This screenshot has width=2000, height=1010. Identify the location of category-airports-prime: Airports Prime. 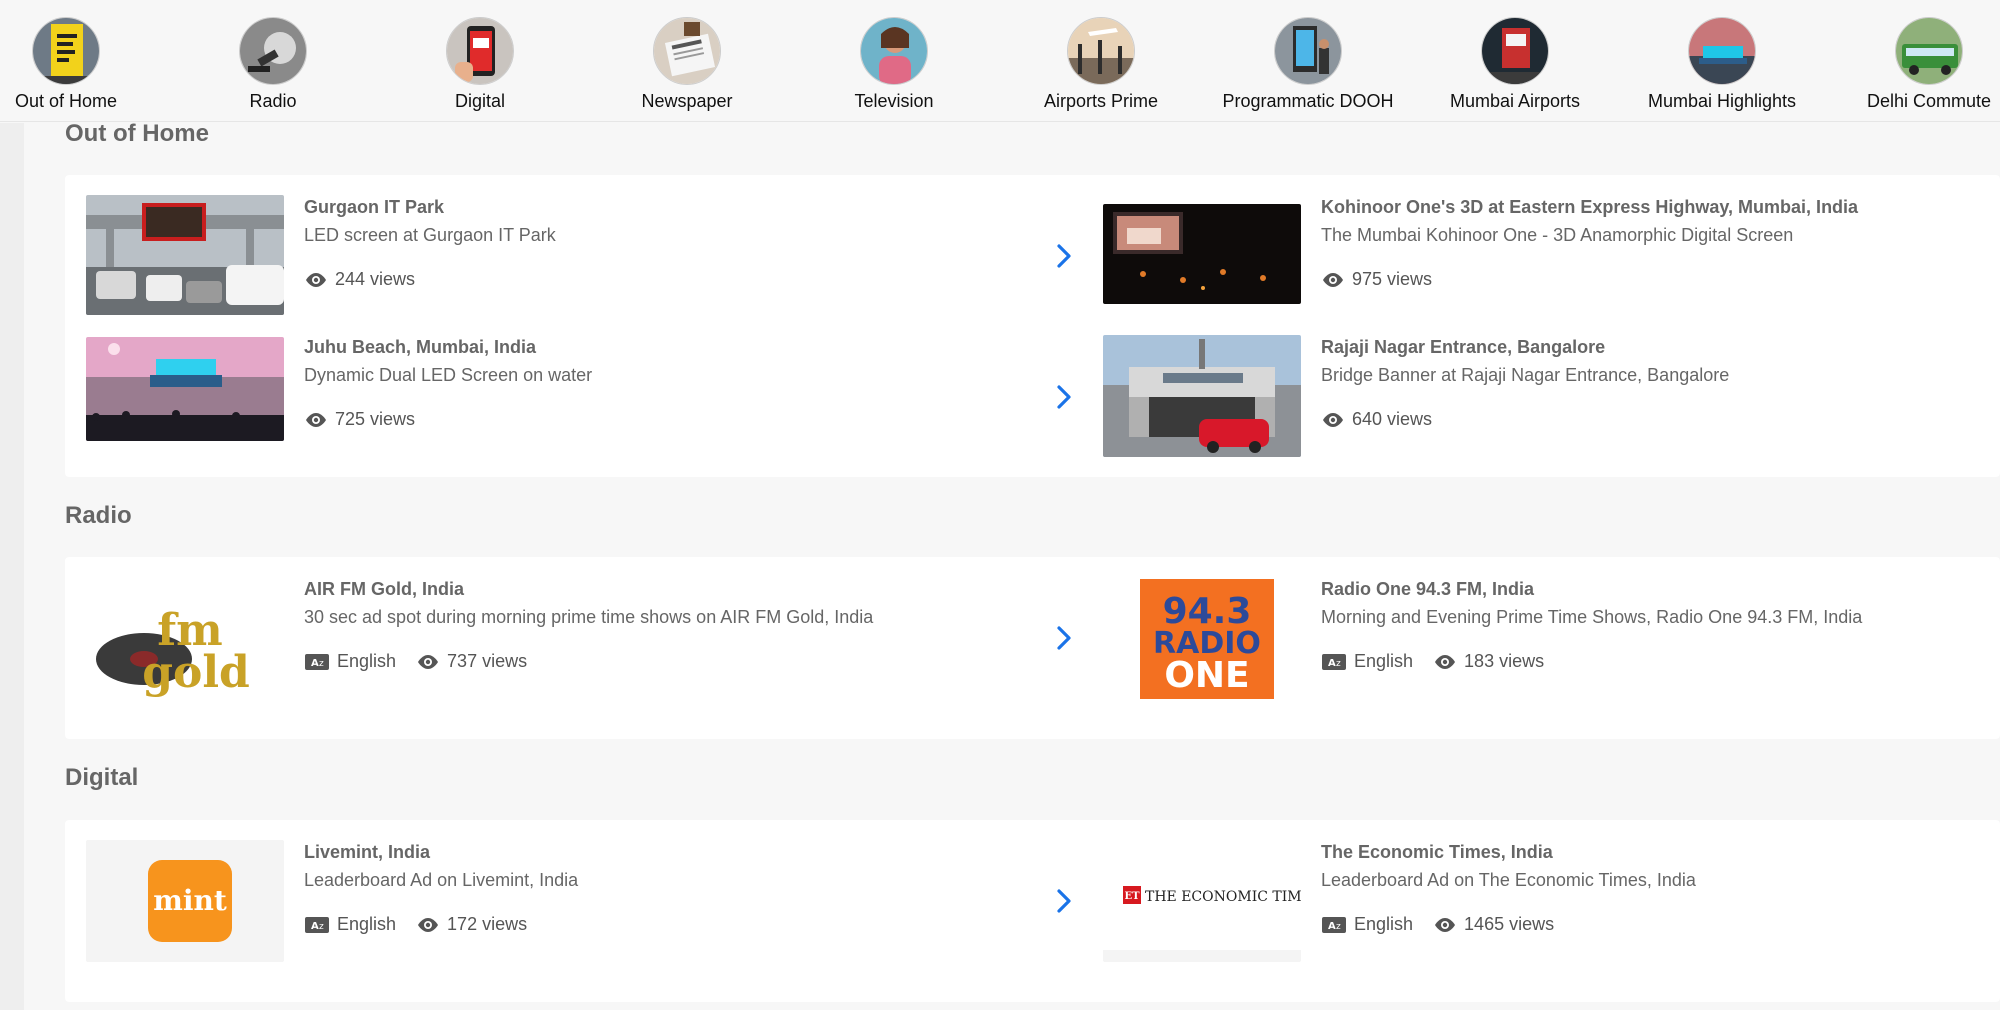
(1101, 64).